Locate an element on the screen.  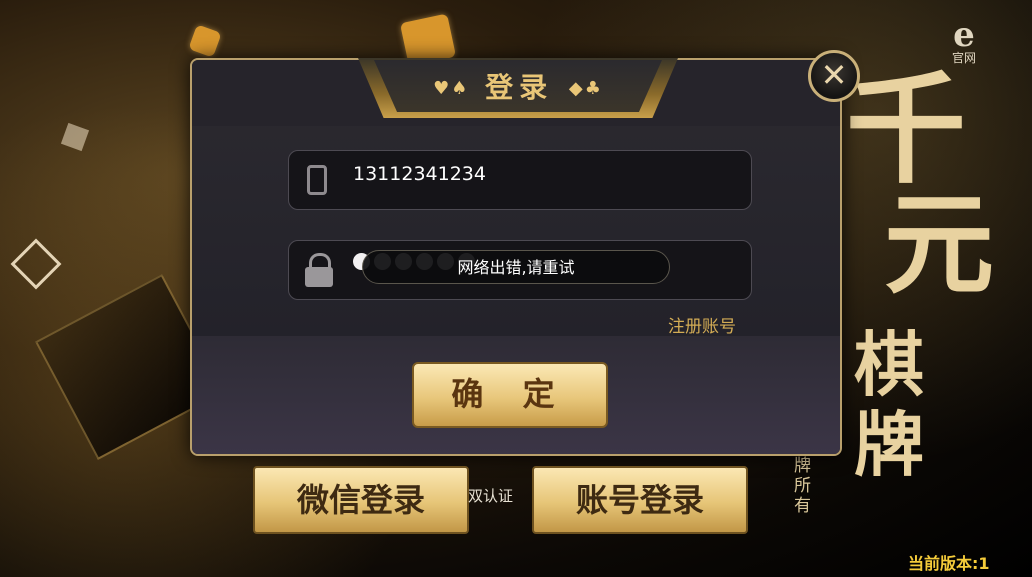
phone-input: 13112341234 is located at coordinates (419, 174).